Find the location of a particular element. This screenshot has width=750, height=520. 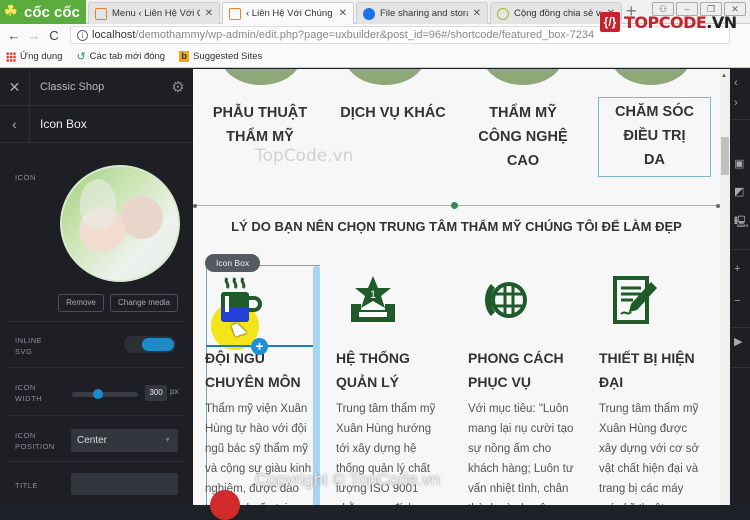

section-divider is located at coordinates (456, 205).